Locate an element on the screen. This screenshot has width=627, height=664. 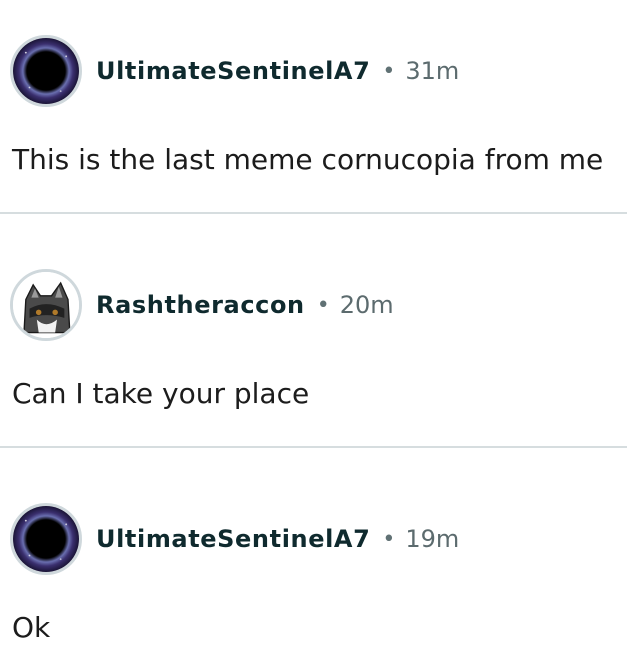
timestamp: 20m is located at coordinates (366, 305).